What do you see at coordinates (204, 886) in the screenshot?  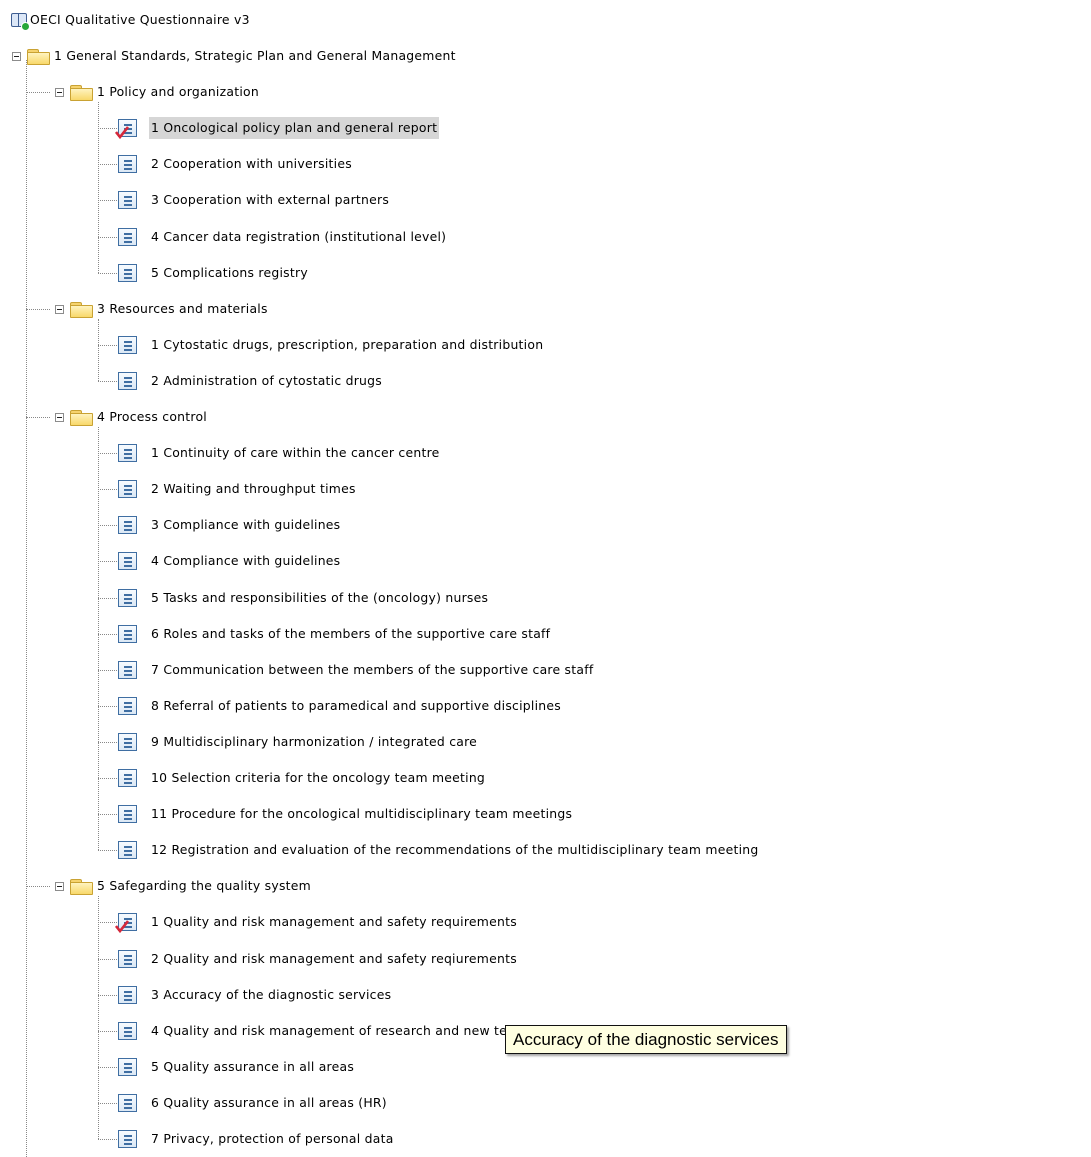 I see `tree-section-label: 5 Safegarding the quality system` at bounding box center [204, 886].